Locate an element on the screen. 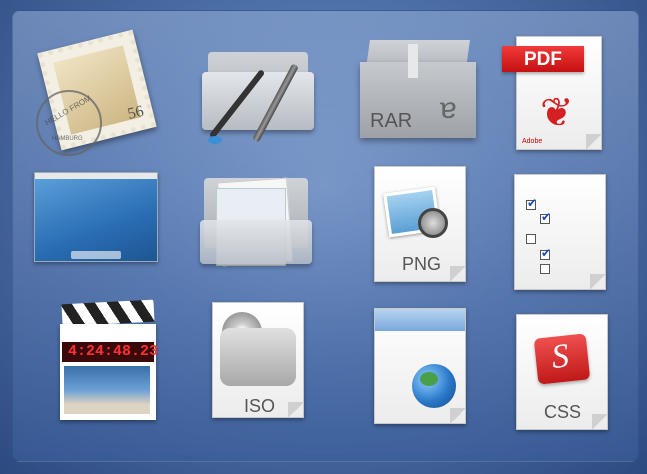 Image resolution: width=647 pixels, height=474 pixels. pdf-document-icon: PDF ❦ Adobe is located at coordinates (555, 95).